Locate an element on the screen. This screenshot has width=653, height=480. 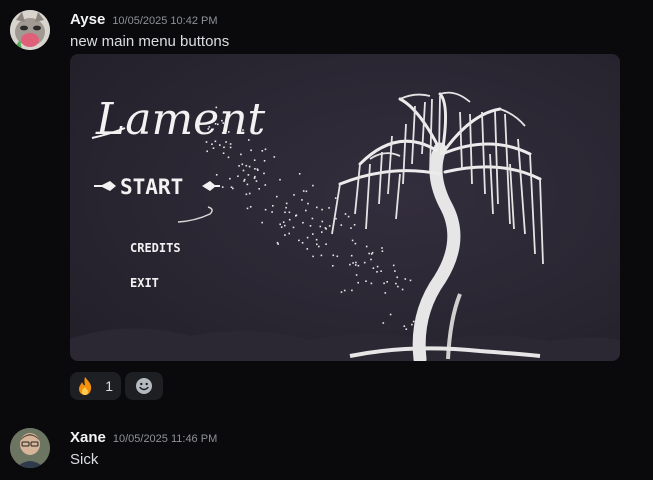
timestamp: 10/05/2025 10:42 PM is located at coordinates (165, 21).